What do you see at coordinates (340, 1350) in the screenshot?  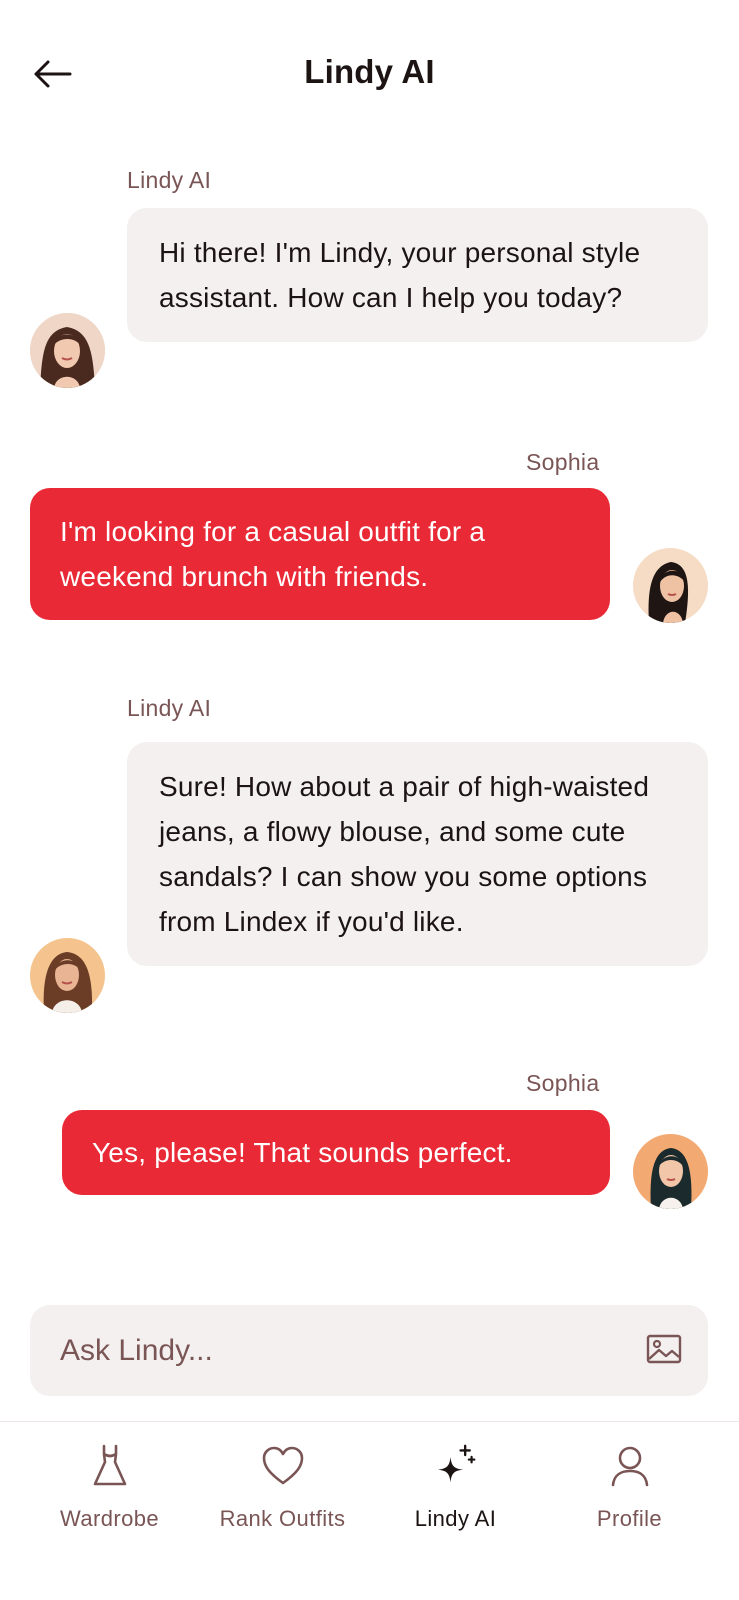 I see `chat-input` at bounding box center [340, 1350].